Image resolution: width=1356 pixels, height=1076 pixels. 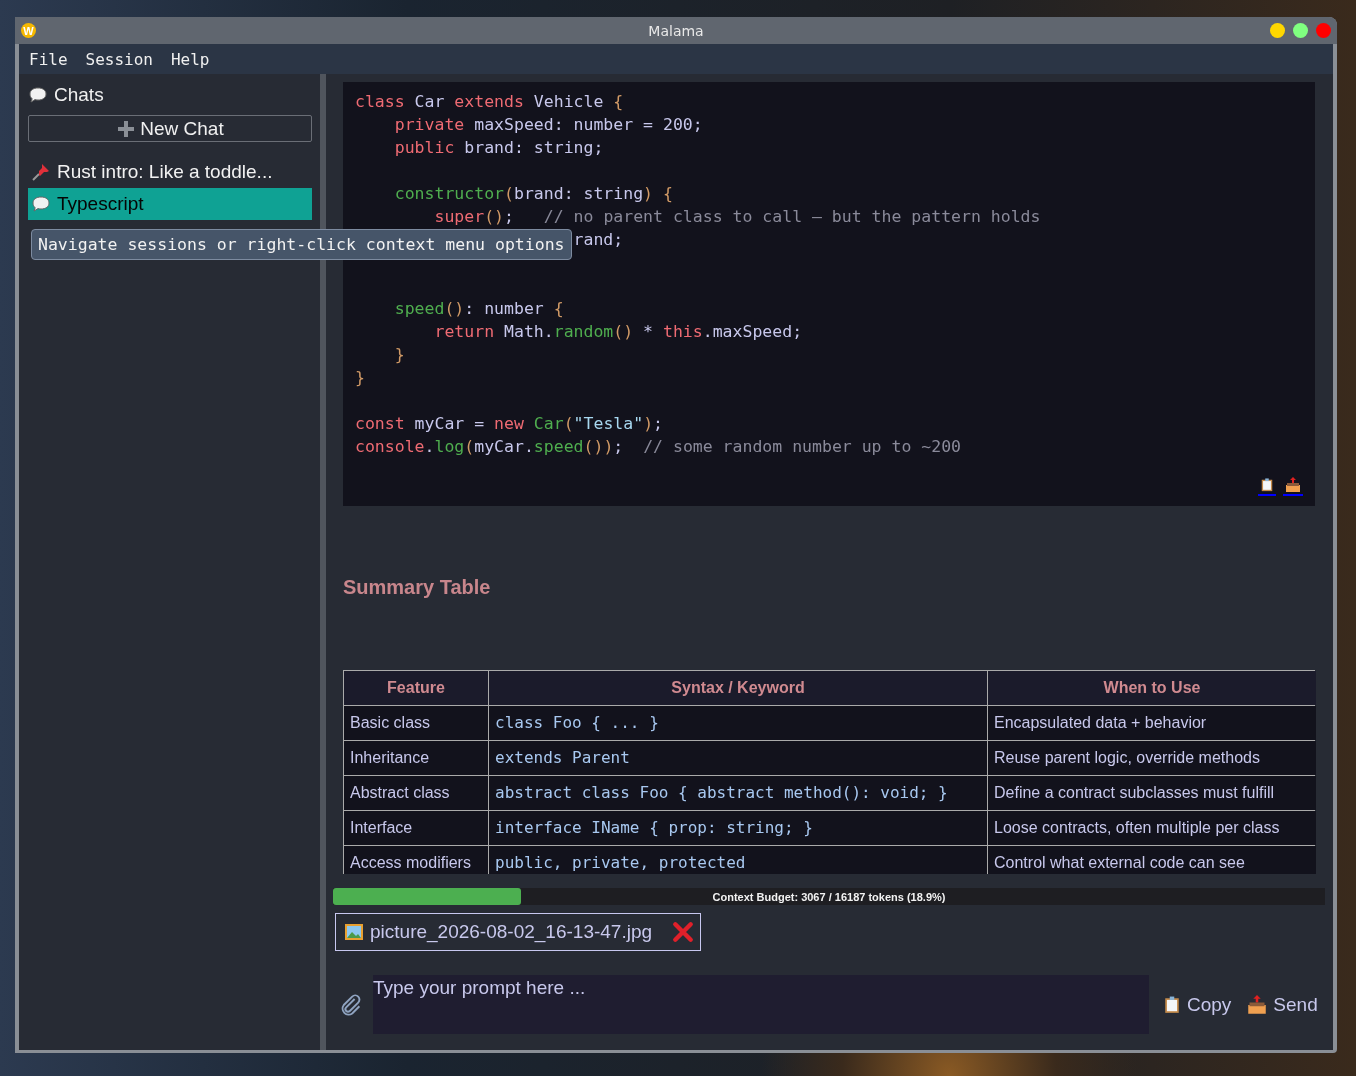 What do you see at coordinates (479, 308) in the screenshot?
I see `code-line: speed(): number {` at bounding box center [479, 308].